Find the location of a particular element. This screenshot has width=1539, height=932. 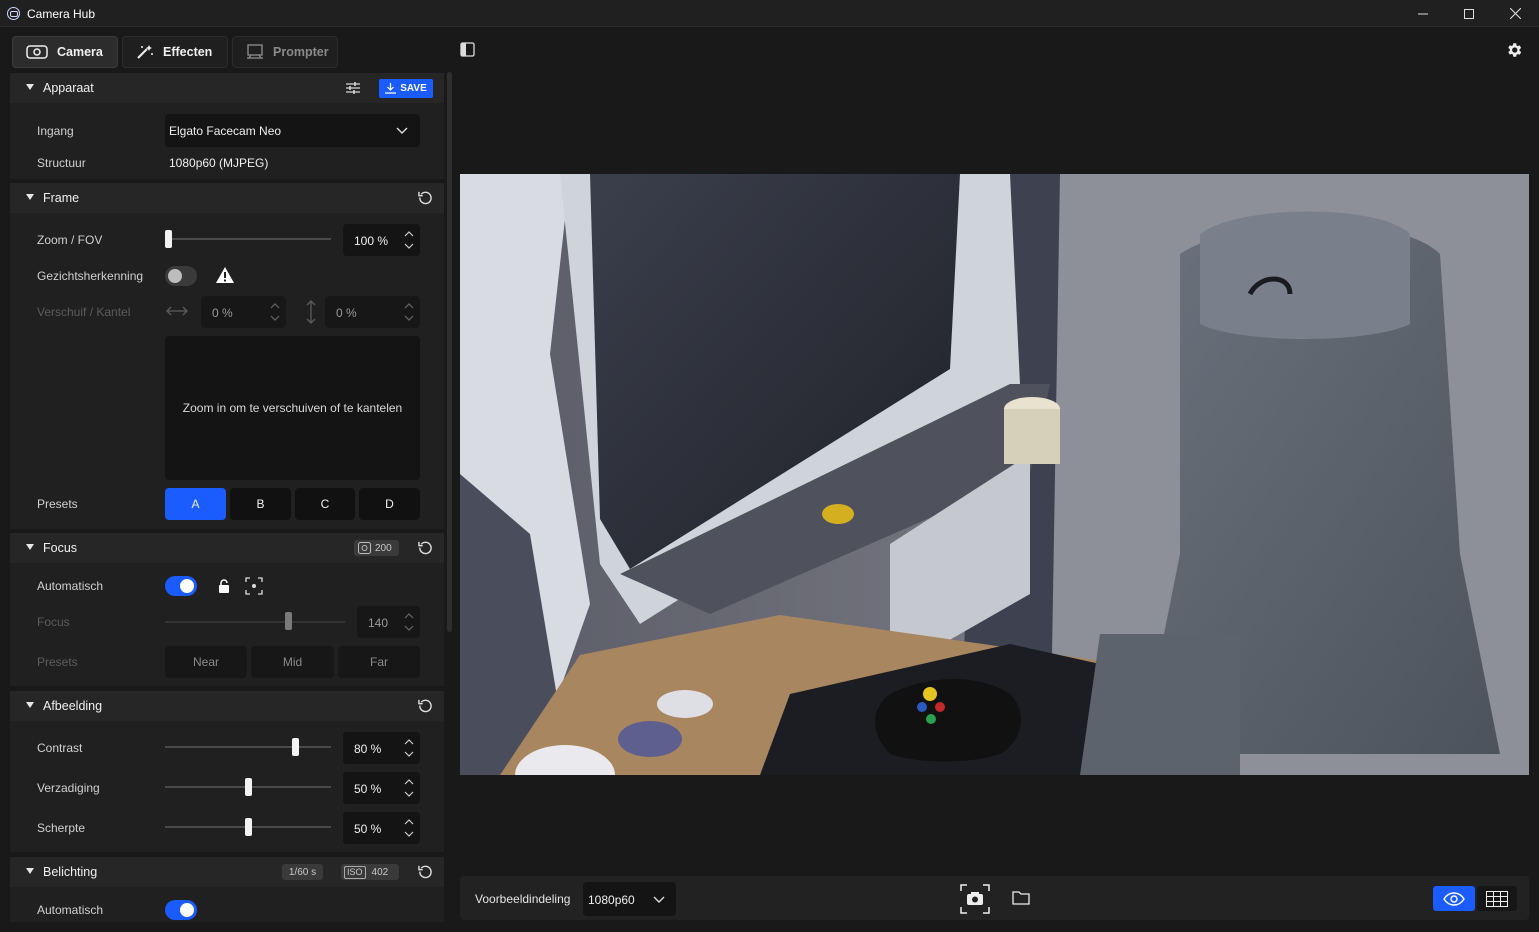

save-label: SAVE is located at coordinates (413, 88).